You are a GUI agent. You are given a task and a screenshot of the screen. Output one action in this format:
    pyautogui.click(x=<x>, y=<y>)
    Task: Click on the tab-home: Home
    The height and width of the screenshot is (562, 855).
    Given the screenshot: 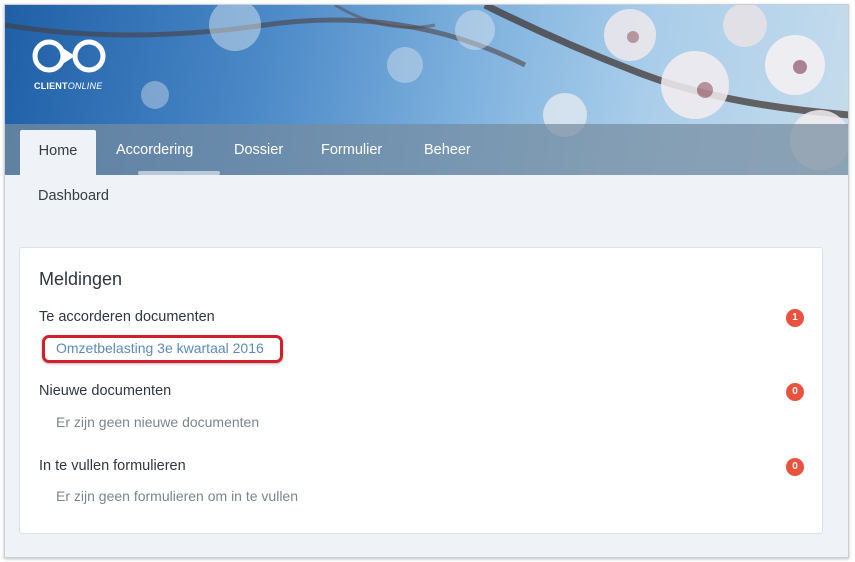 What is the action you would take?
    pyautogui.click(x=58, y=152)
    